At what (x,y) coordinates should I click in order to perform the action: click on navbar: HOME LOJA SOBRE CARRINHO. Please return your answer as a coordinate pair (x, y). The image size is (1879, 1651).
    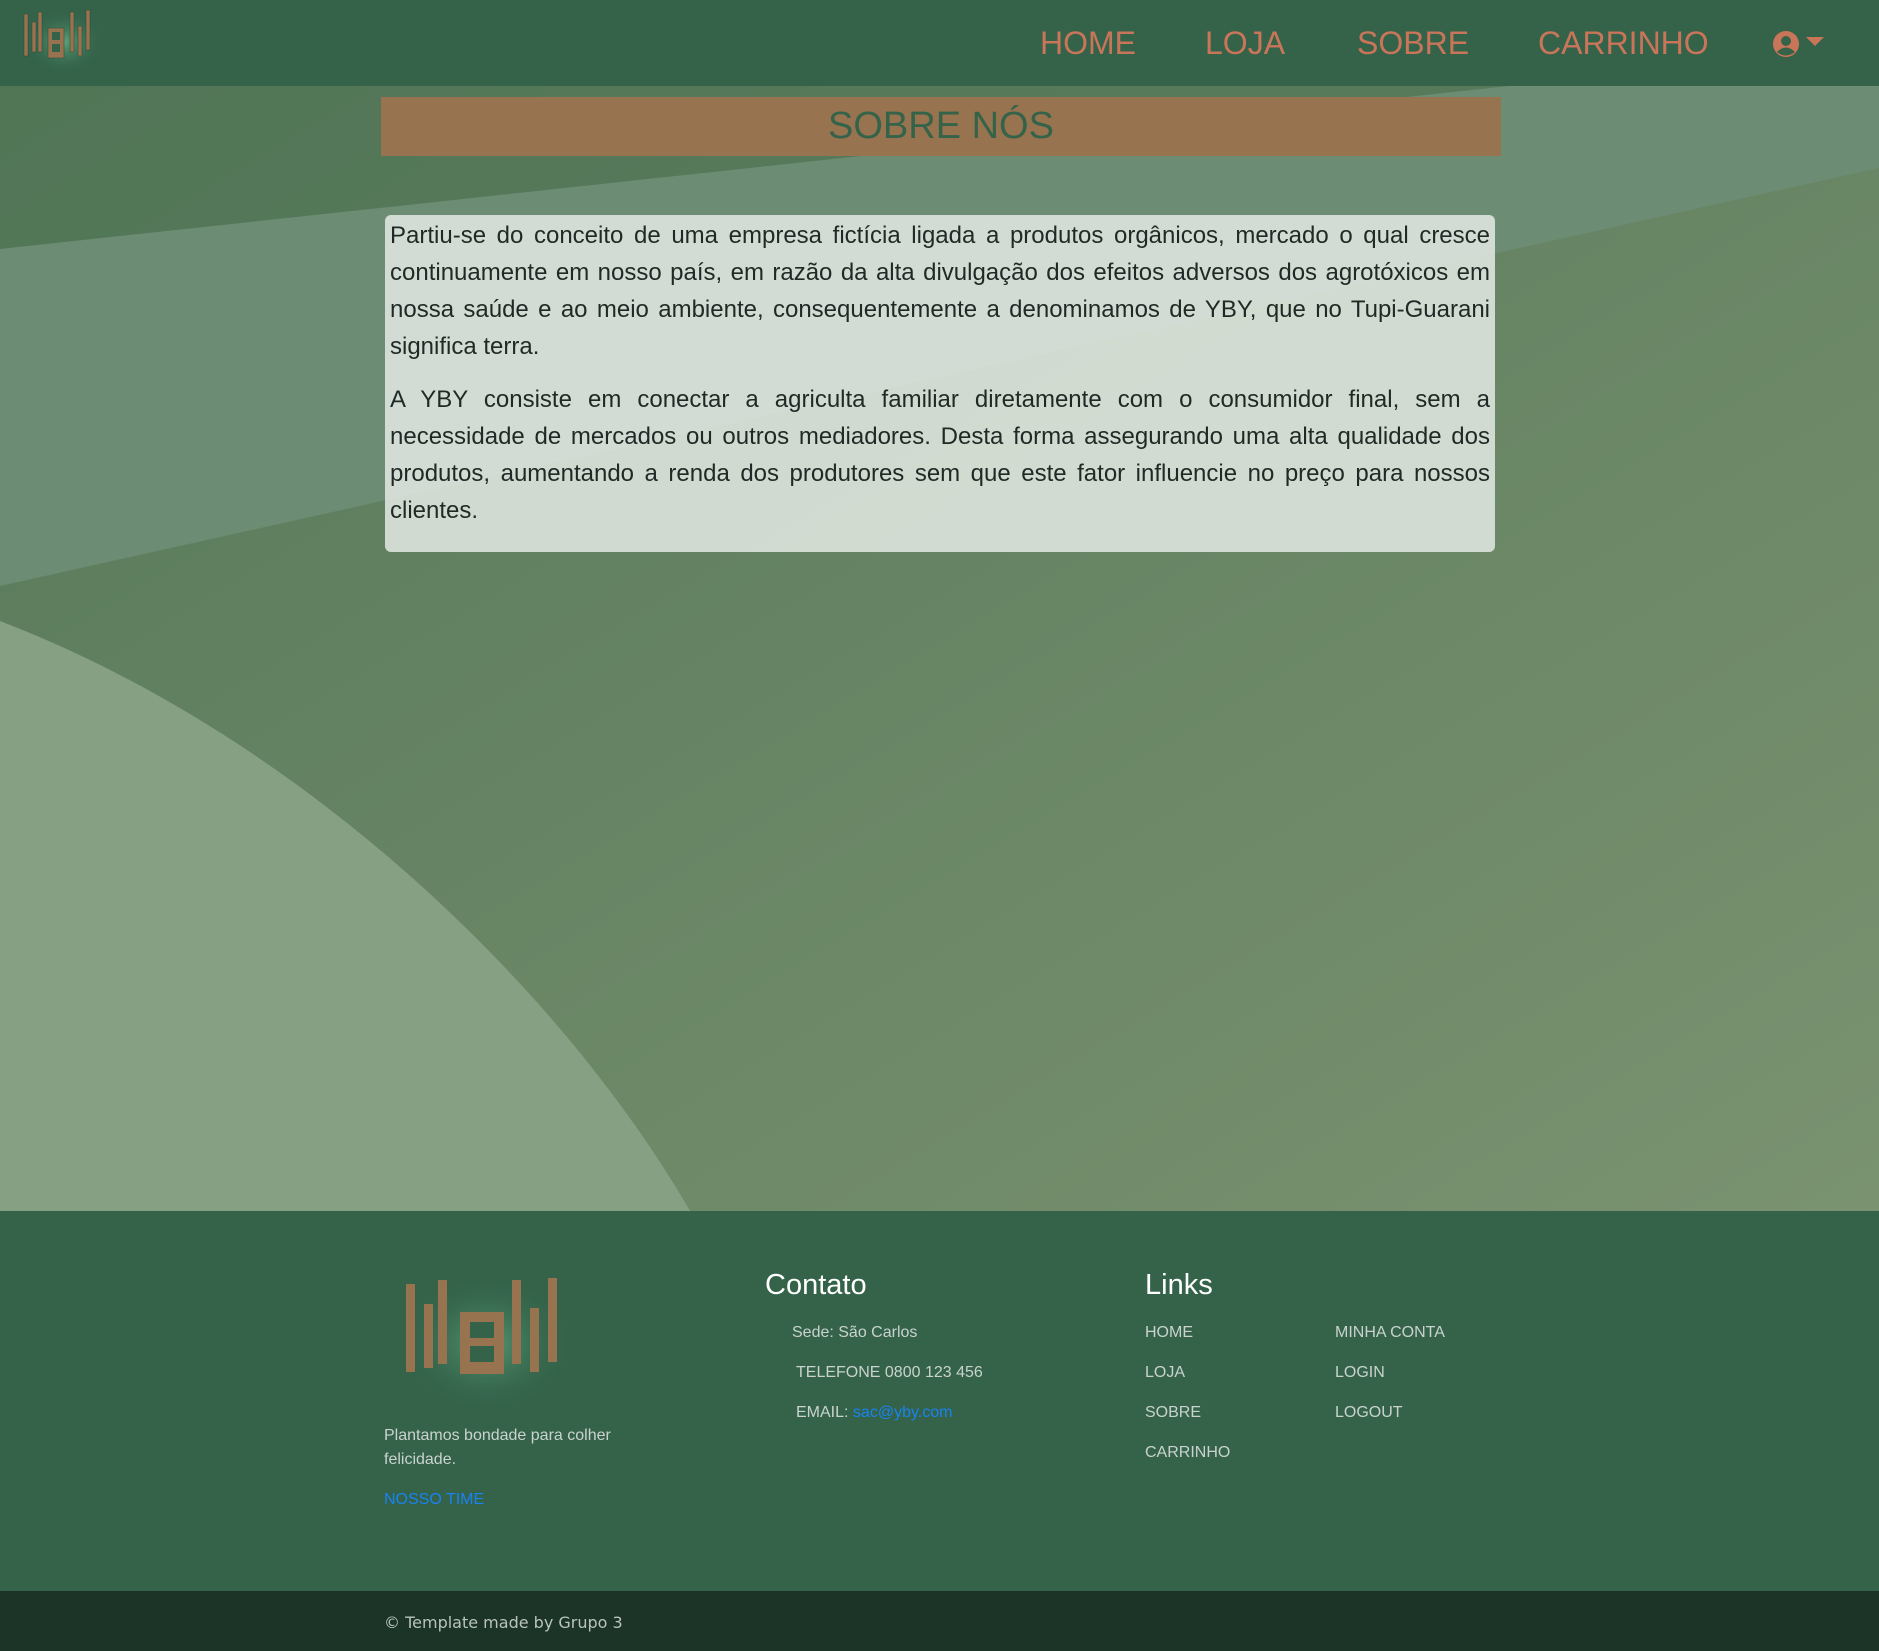
    Looking at the image, I should click on (939, 43).